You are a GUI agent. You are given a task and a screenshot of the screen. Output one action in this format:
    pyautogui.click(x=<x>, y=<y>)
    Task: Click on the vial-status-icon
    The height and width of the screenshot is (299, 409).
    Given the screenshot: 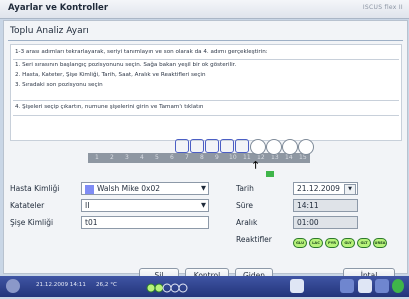 What is the action you would take?
    pyautogui.click(x=169, y=286)
    